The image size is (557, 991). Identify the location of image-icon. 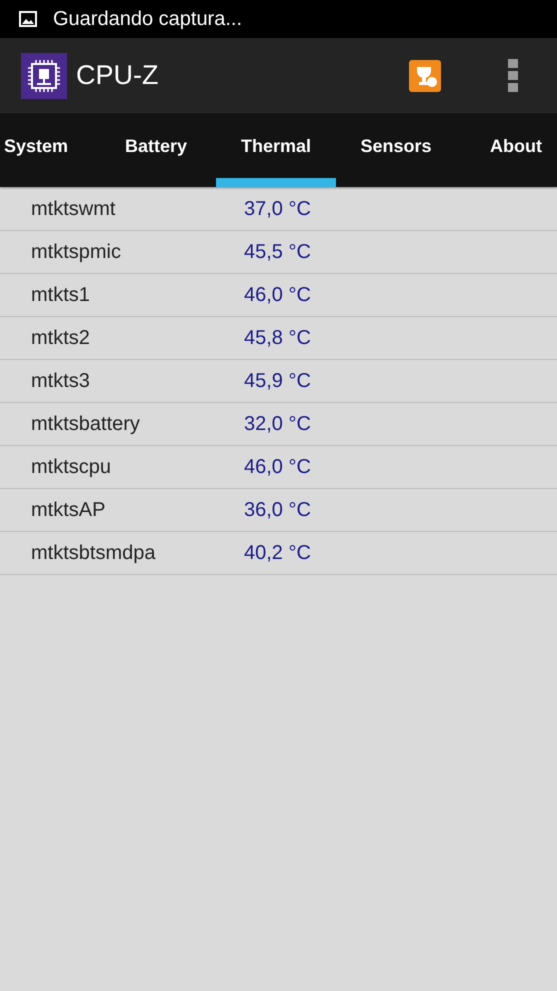
(28, 19).